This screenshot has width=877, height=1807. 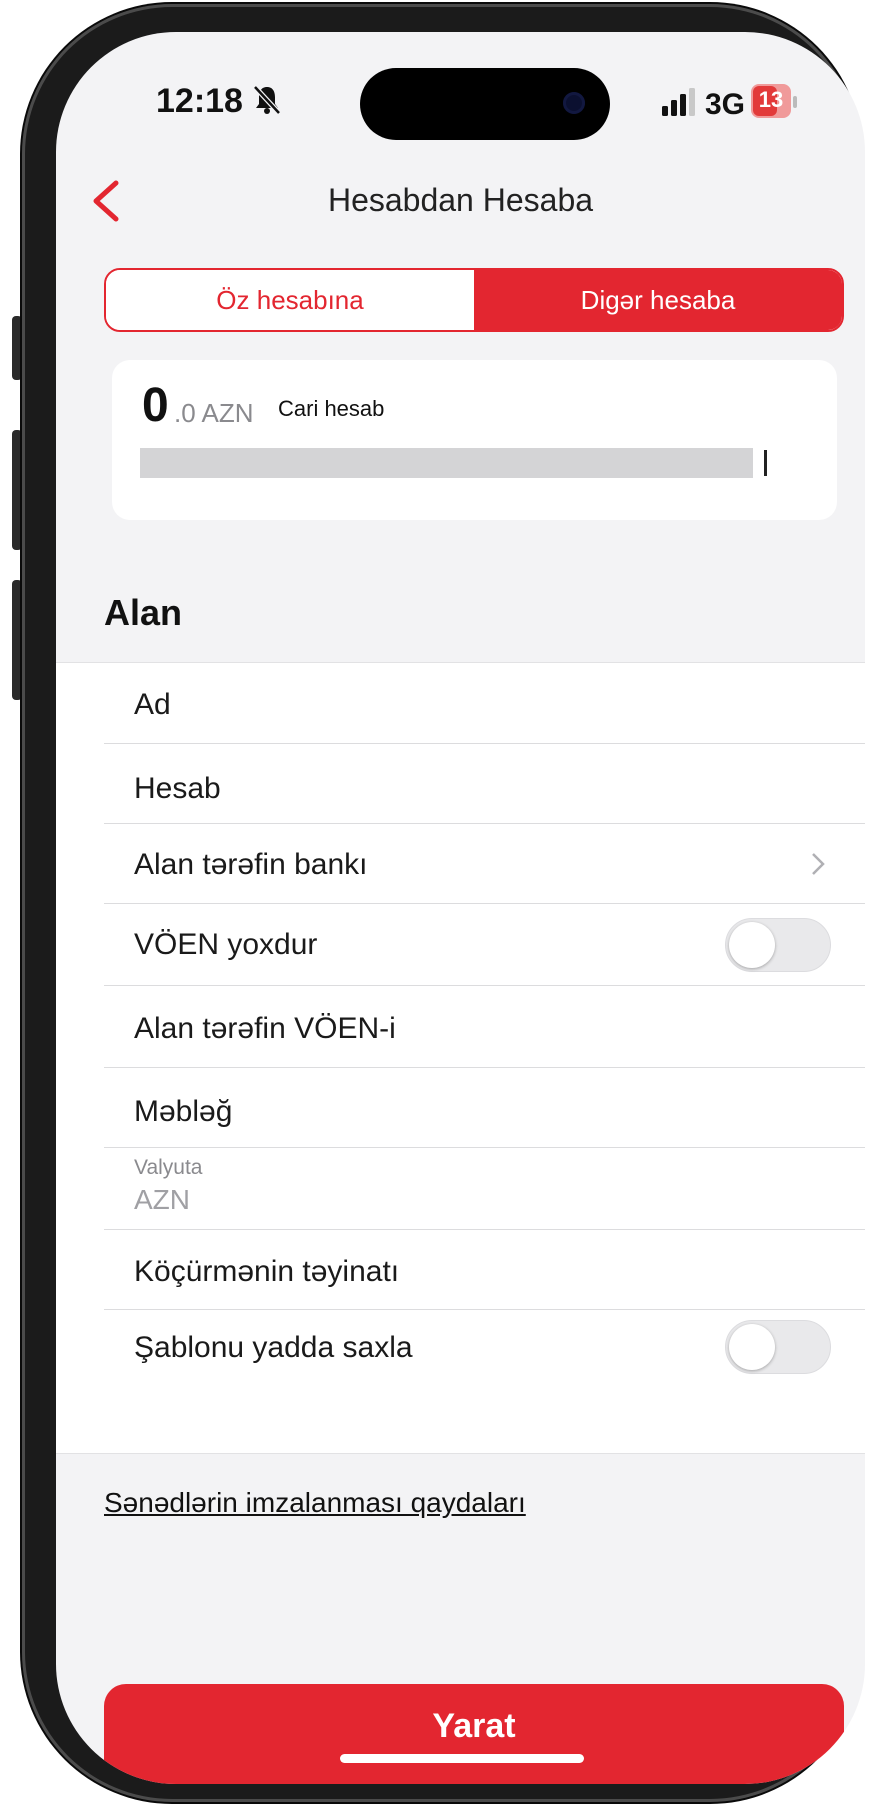 I want to click on front-camera, so click(x=574, y=103).